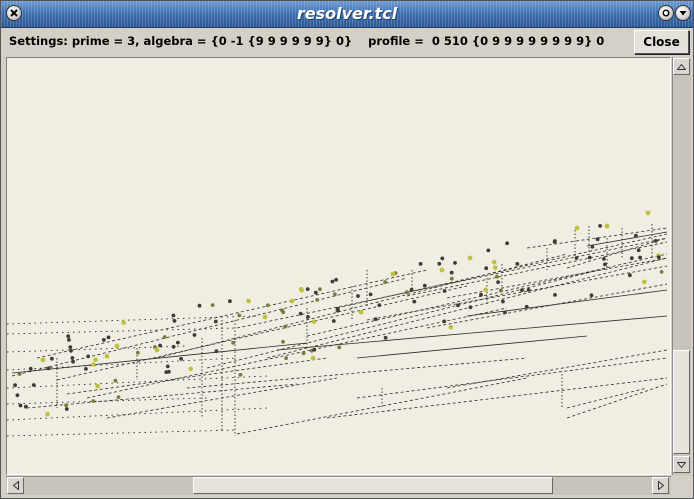 This screenshot has width=694, height=499. Describe the element at coordinates (661, 42) in the screenshot. I see `close-button: Close` at that location.